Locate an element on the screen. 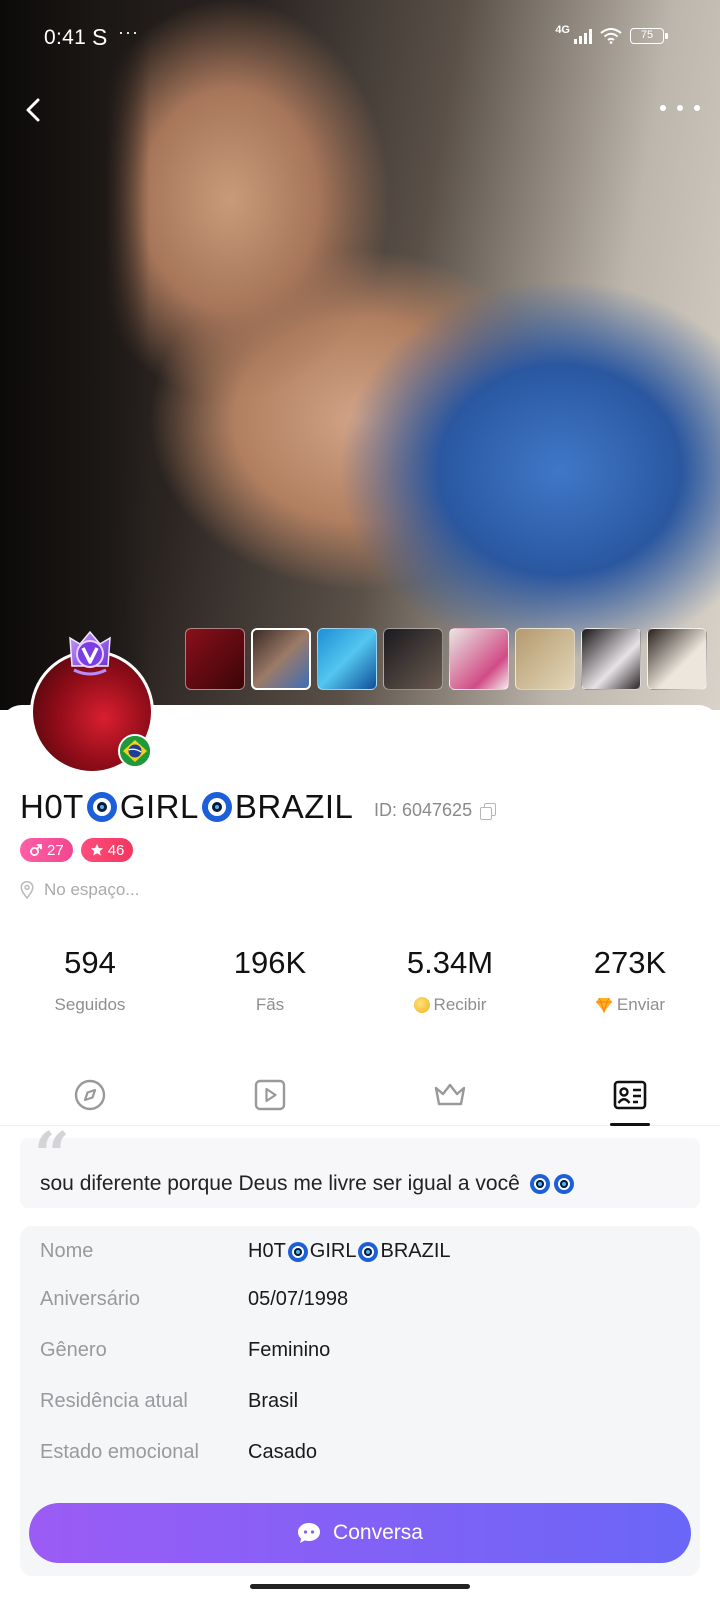 The height and width of the screenshot is (1600, 720). stat-sent: 273K Enviar is located at coordinates (630, 980).